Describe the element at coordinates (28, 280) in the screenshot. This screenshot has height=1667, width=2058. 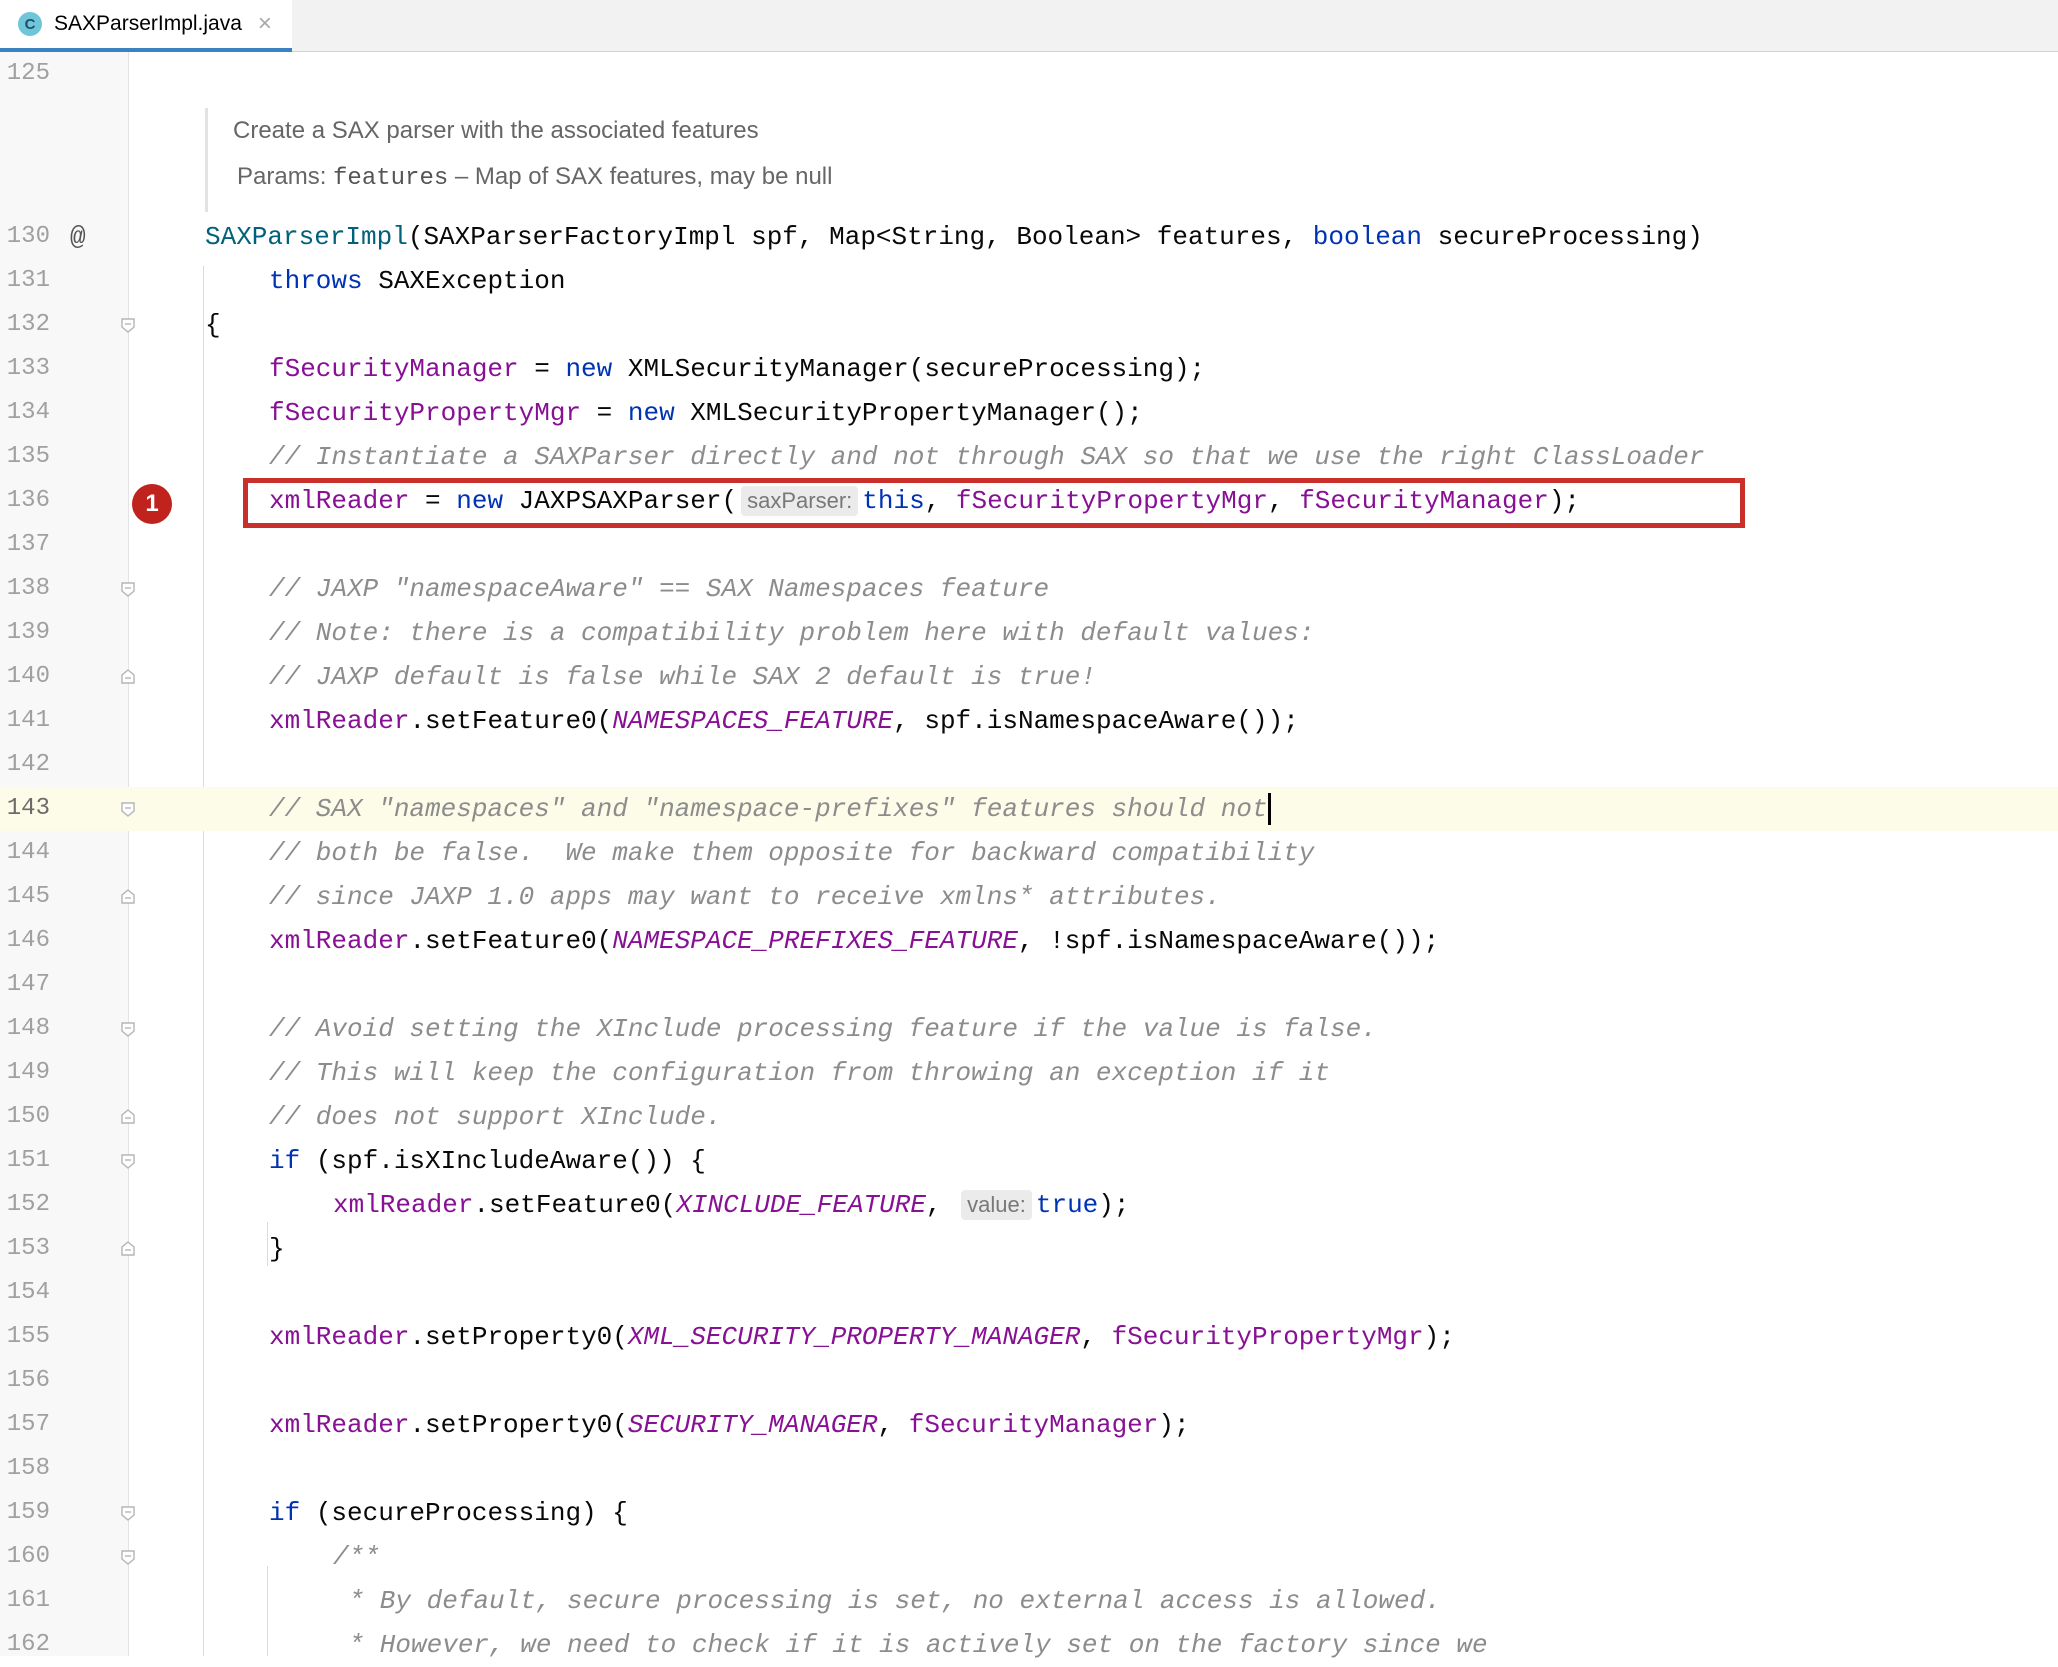
I see `line-number: 131` at that location.